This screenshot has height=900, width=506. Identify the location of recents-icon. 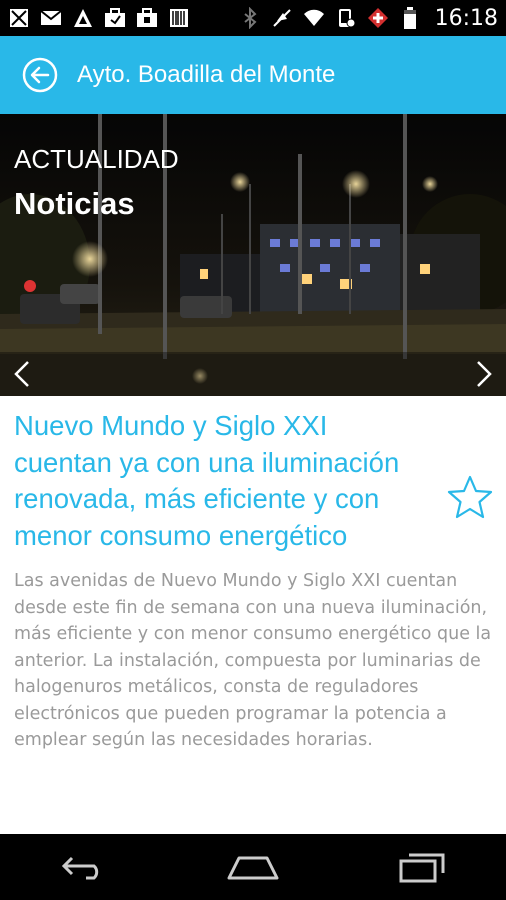
(422, 868).